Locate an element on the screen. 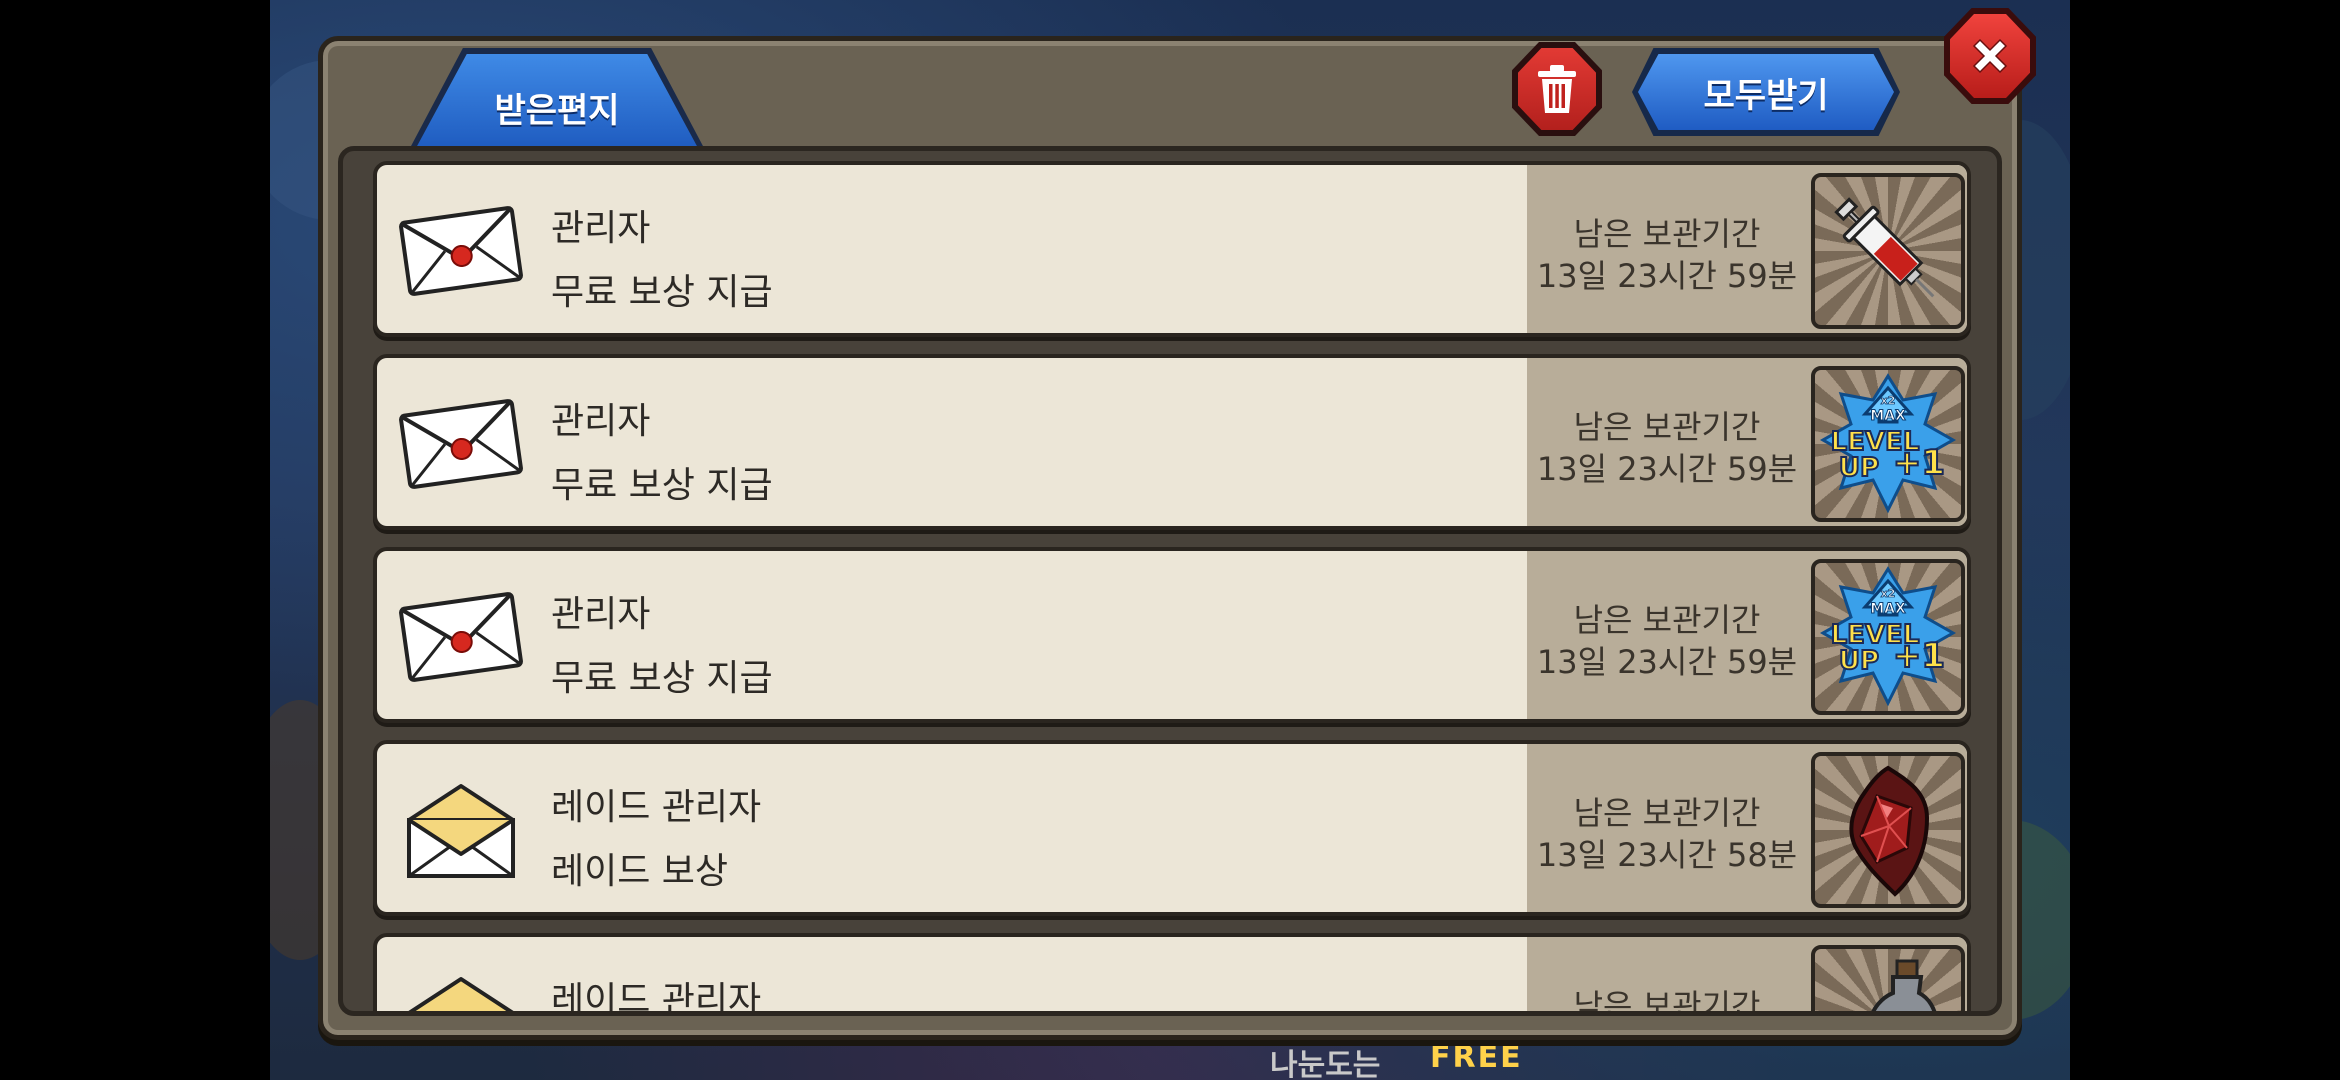 This screenshot has height=1080, width=2340. mail-subject: 레이드 보상 is located at coordinates (640, 871).